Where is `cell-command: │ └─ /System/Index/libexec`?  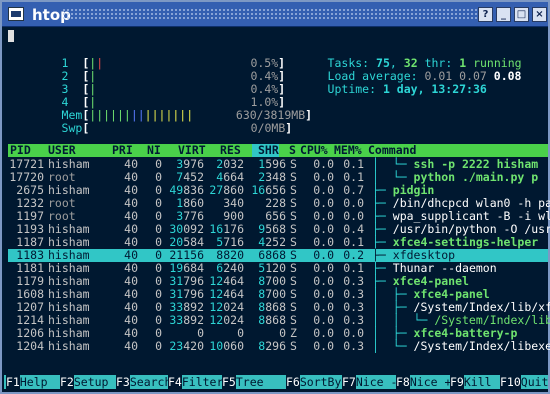
cell-command: │ └─ /System/Index/libexec is located at coordinates (461, 346).